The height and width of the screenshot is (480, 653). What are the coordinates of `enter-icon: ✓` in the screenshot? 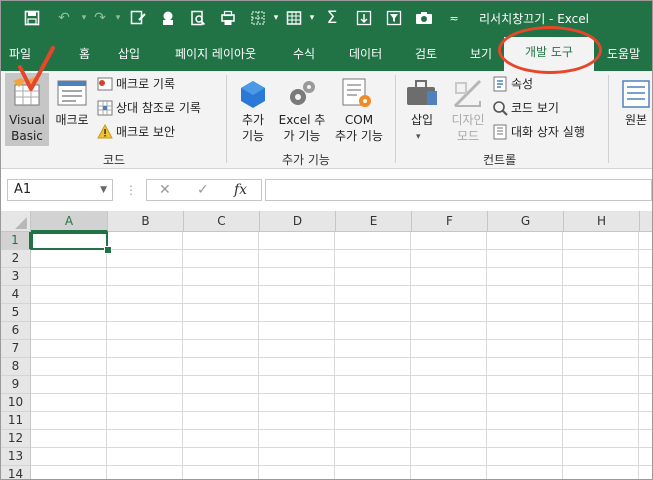 It's located at (203, 190).